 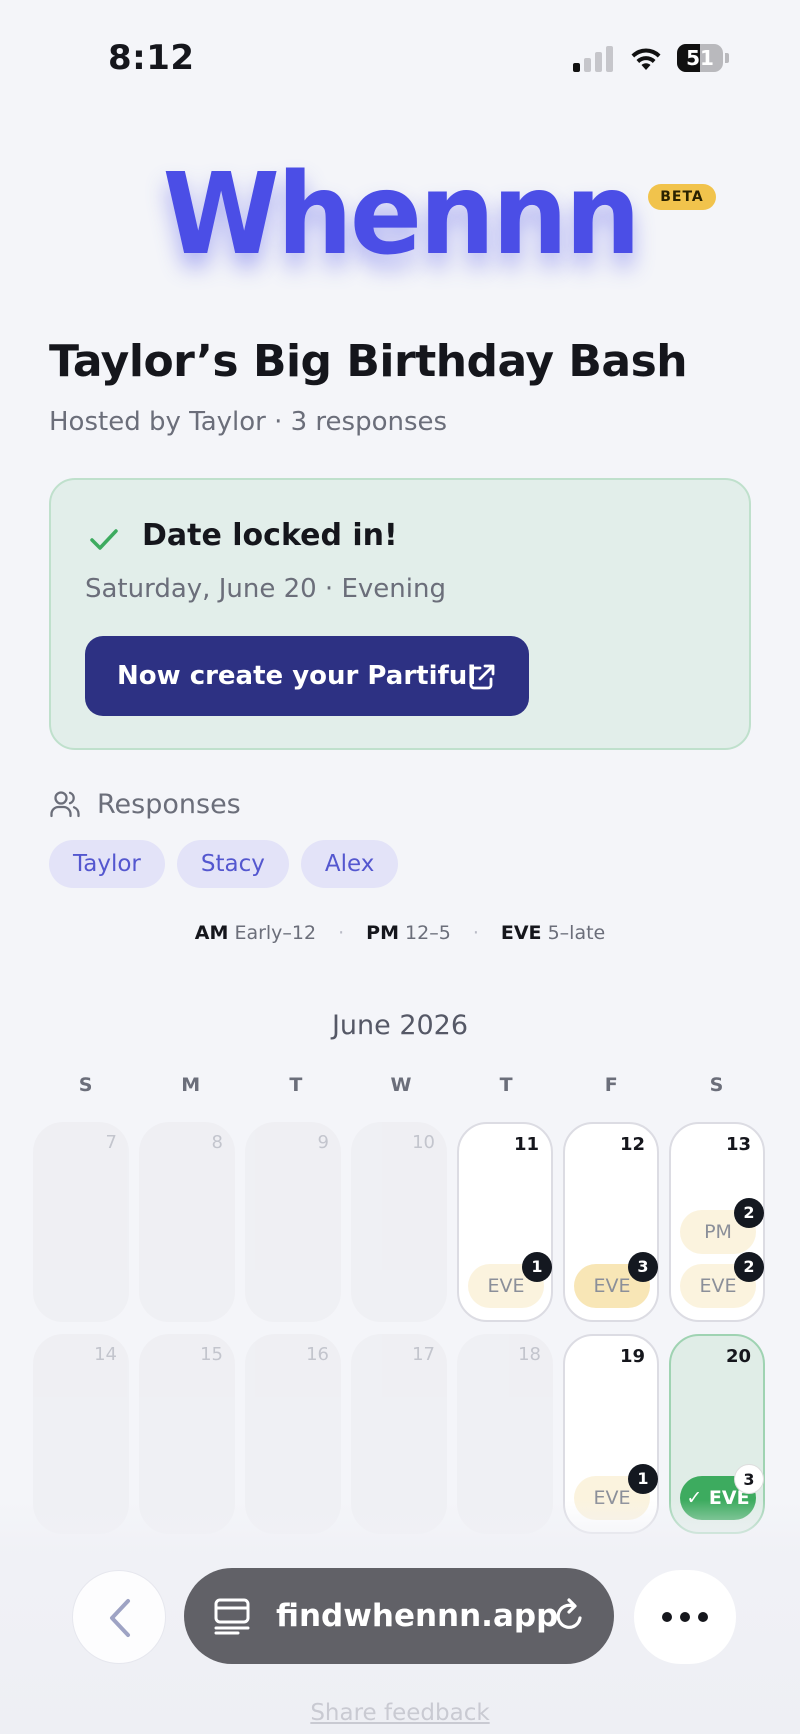 I want to click on event-title: Taylor’s Big Birthday Bash, so click(x=368, y=361).